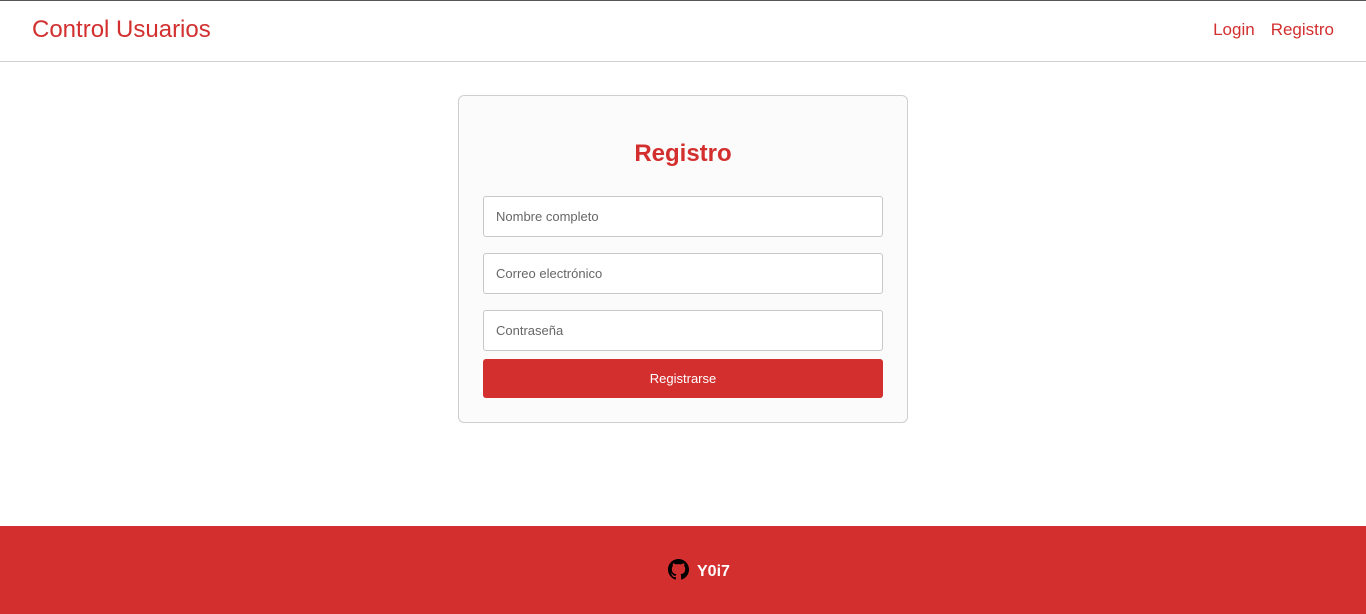 The height and width of the screenshot is (614, 1366). I want to click on nav-registro-link: Registro, so click(1302, 30).